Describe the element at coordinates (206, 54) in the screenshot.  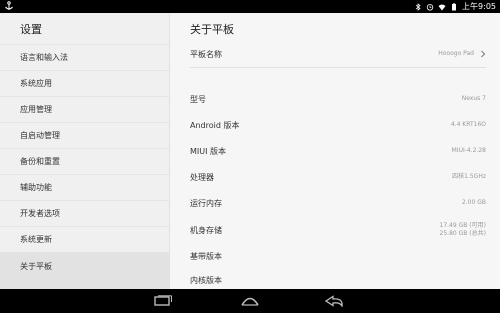
I see `row-label: 平板名称` at that location.